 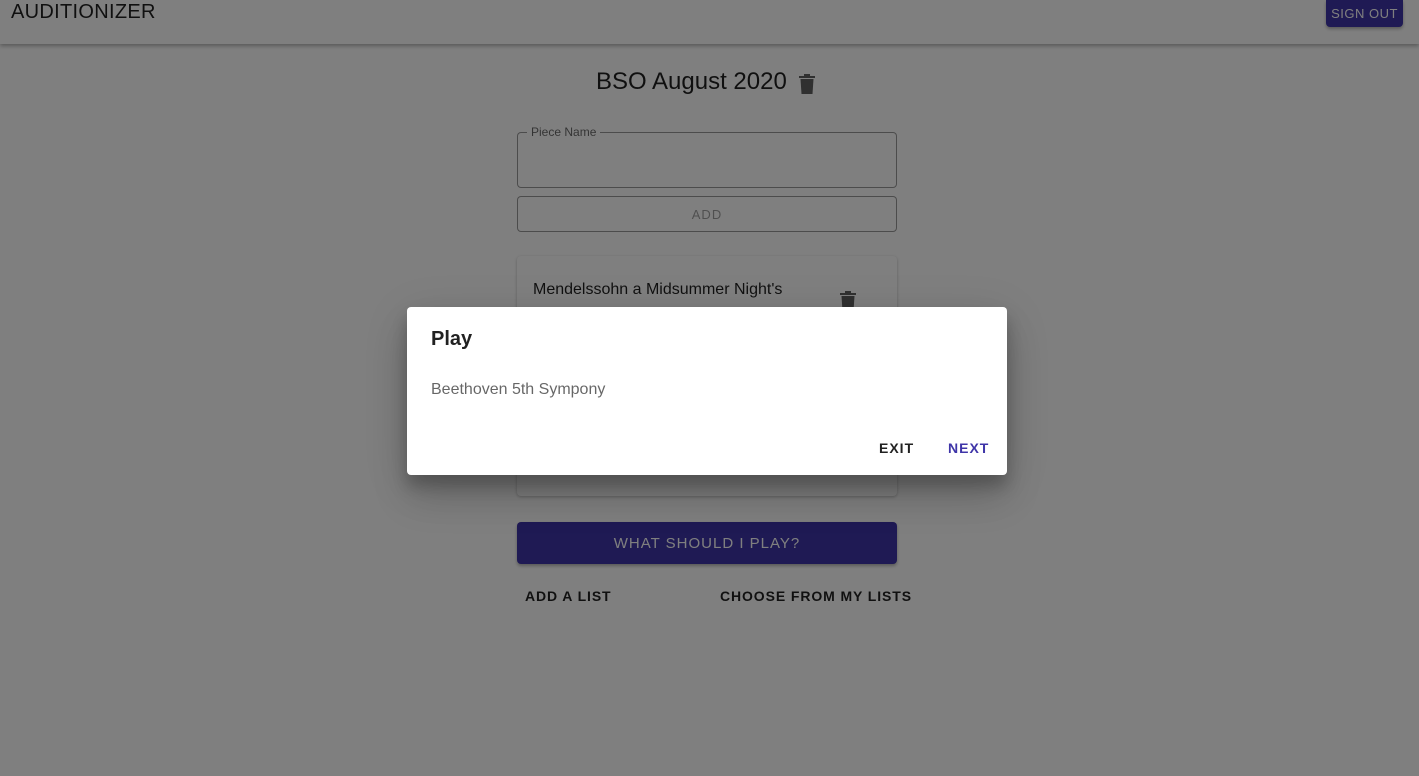 I want to click on exit-button: EXIT, so click(x=896, y=450).